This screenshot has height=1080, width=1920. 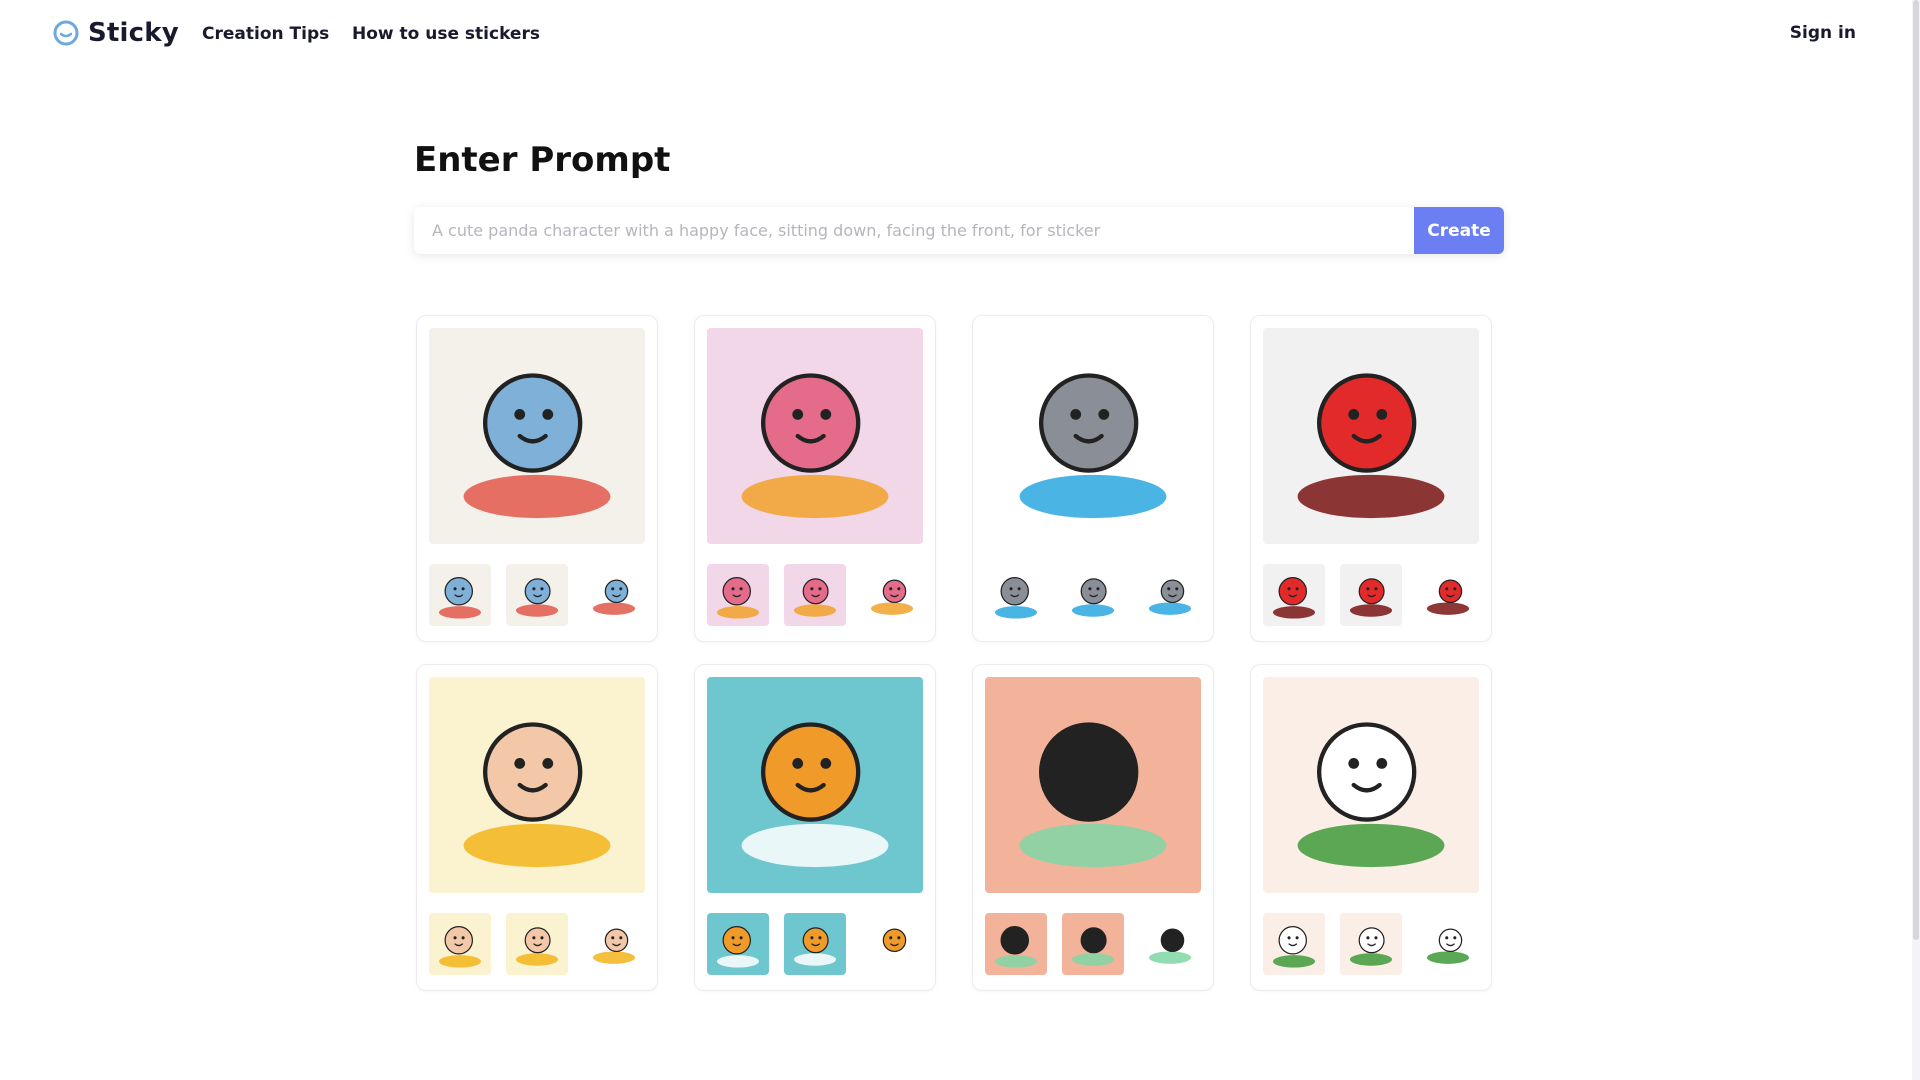 What do you see at coordinates (914, 230) in the screenshot?
I see `prompt-input` at bounding box center [914, 230].